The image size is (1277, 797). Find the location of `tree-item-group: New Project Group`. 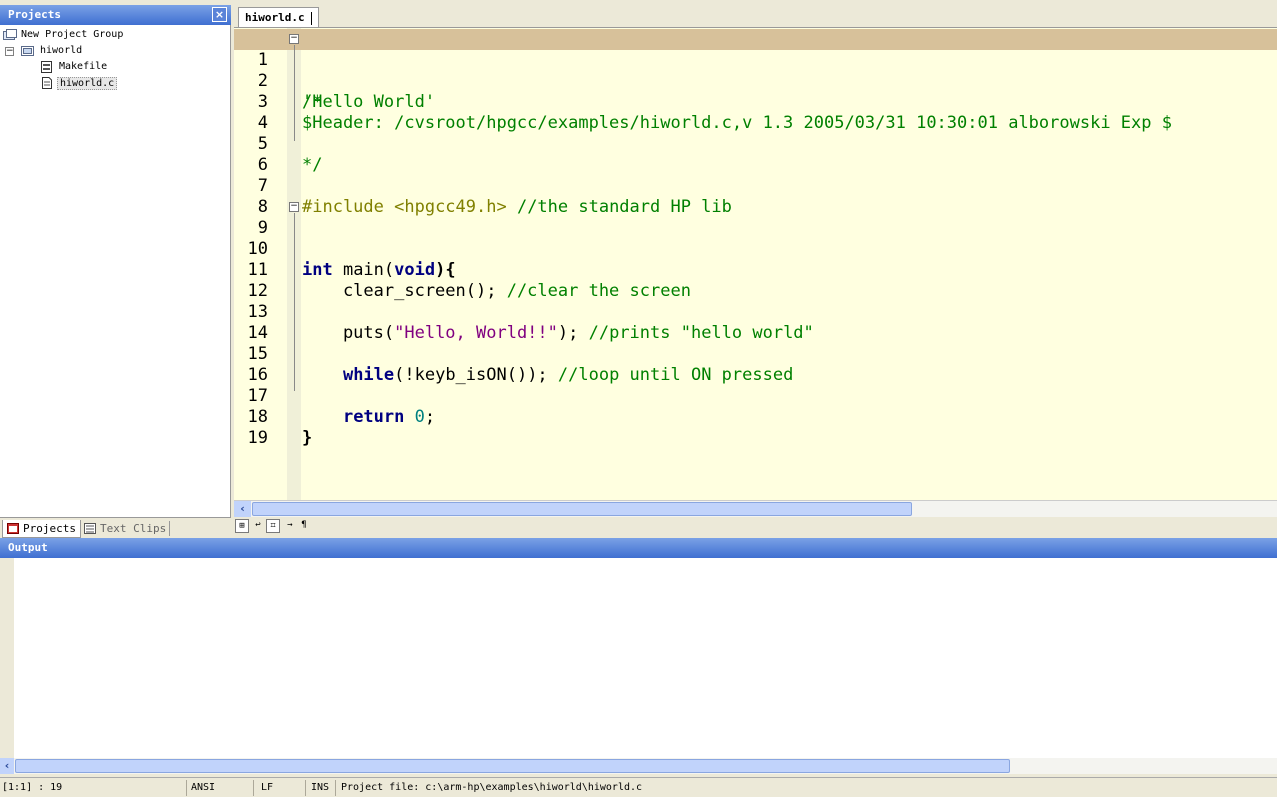

tree-item-group: New Project Group is located at coordinates (114, 35).